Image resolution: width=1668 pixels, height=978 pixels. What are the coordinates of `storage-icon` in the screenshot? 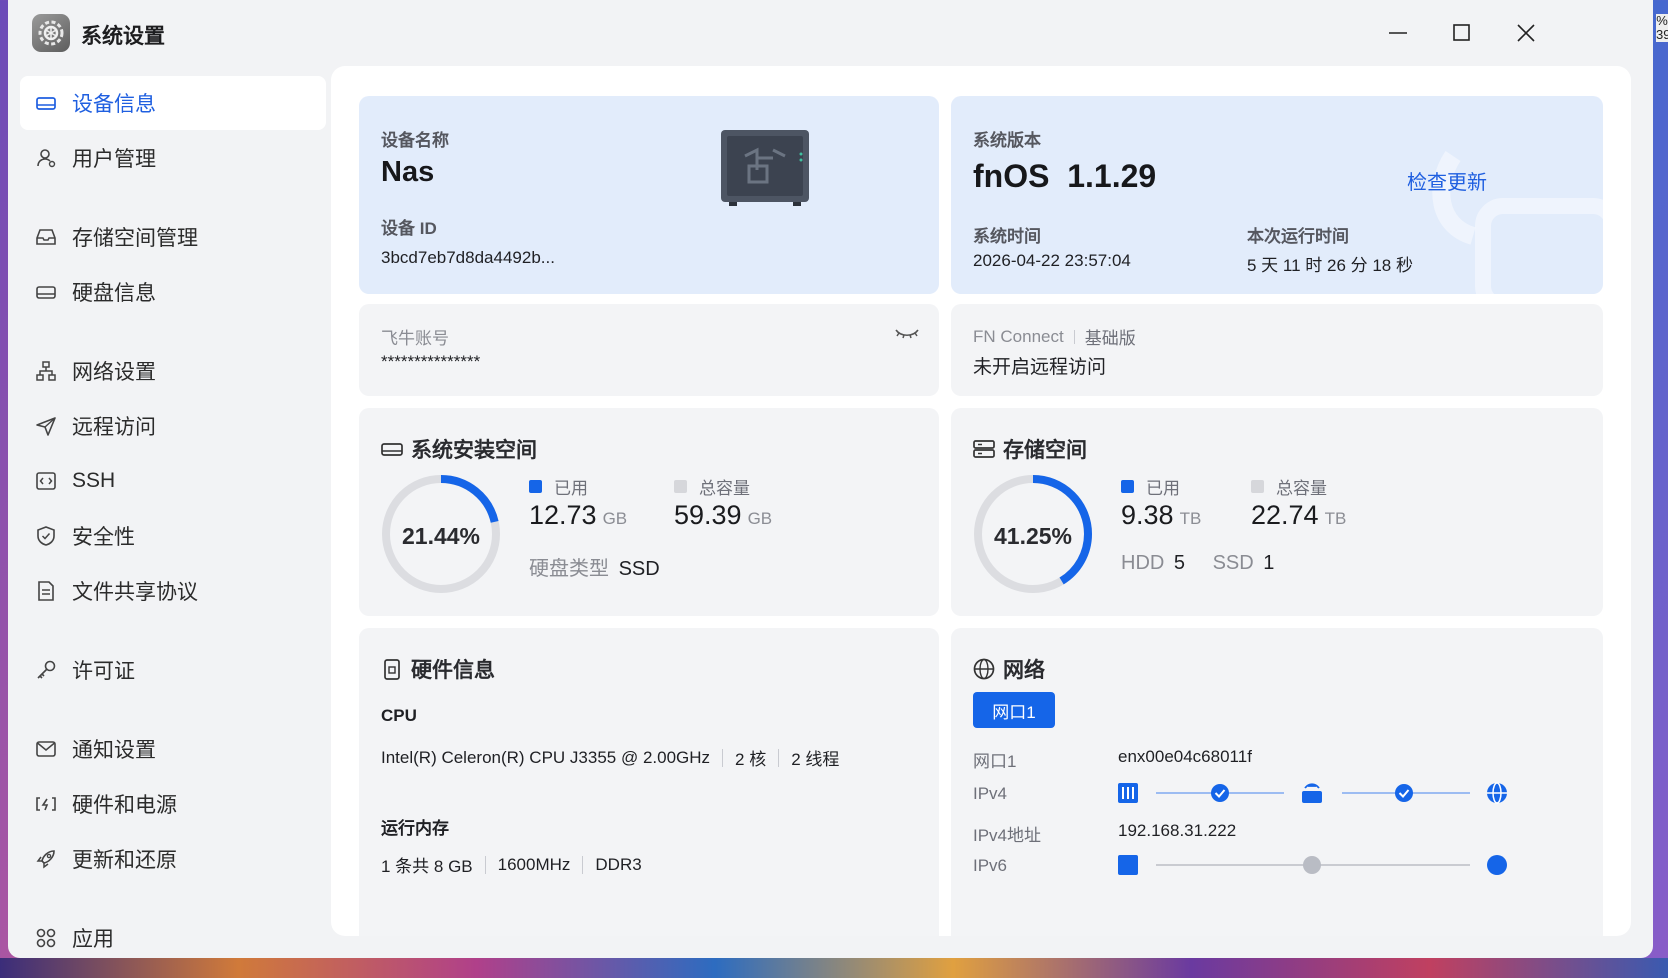 It's located at (46, 237).